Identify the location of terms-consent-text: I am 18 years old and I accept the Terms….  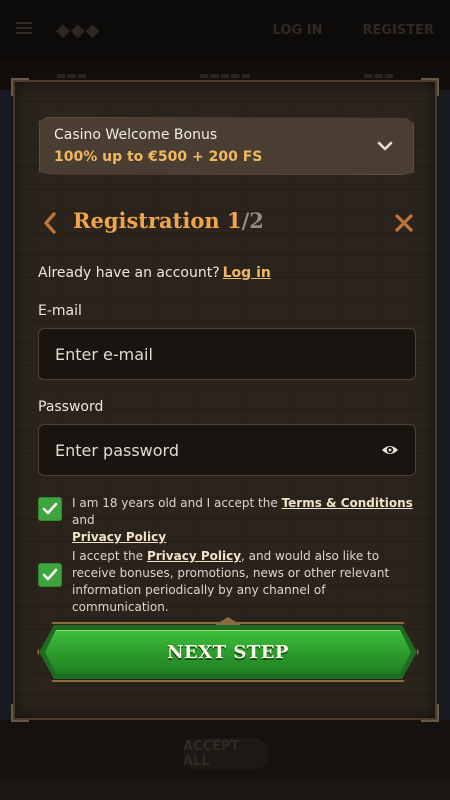
(245, 520).